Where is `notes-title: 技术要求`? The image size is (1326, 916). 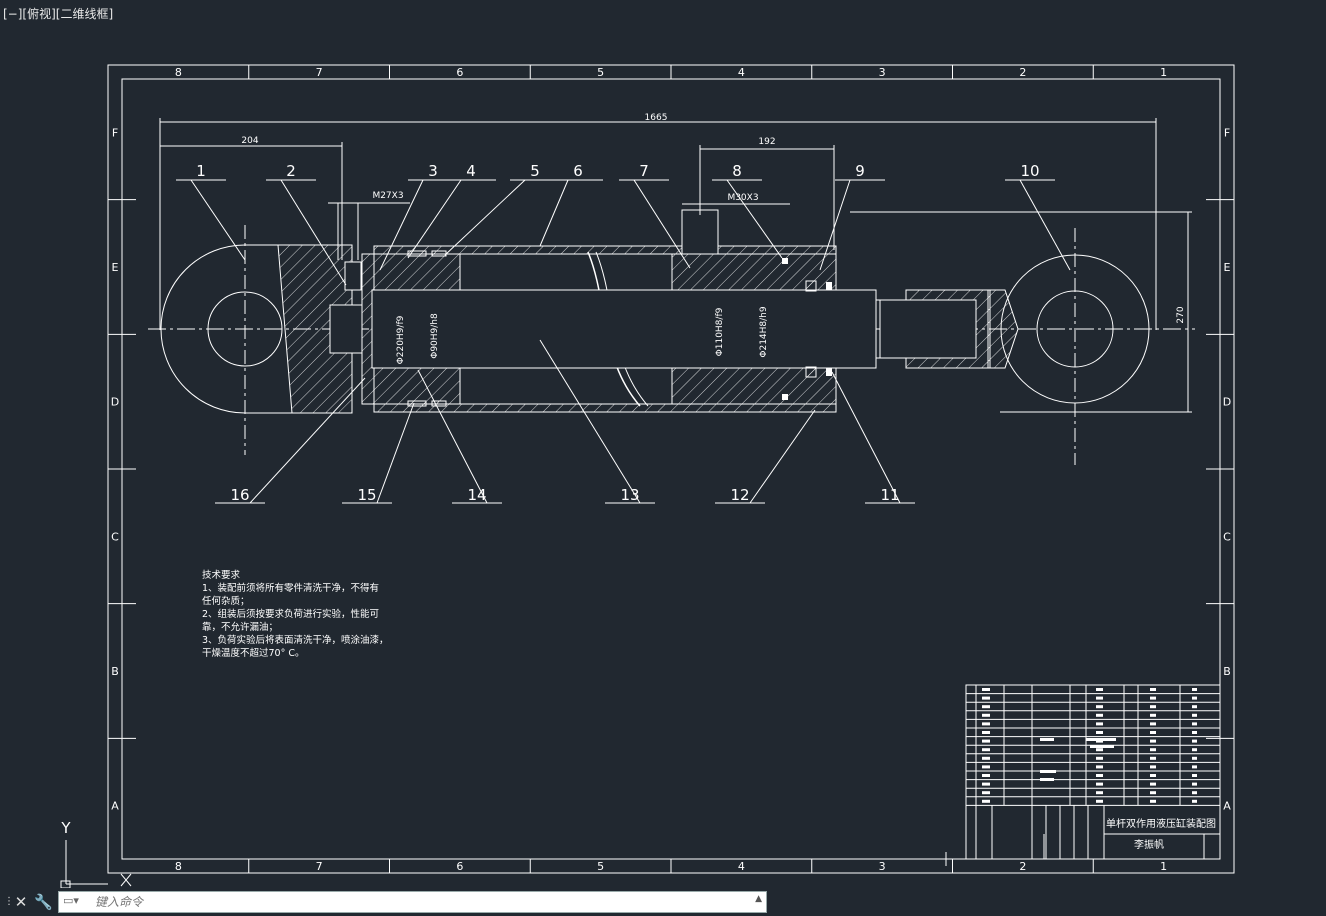 notes-title: 技术要求 is located at coordinates (221, 575).